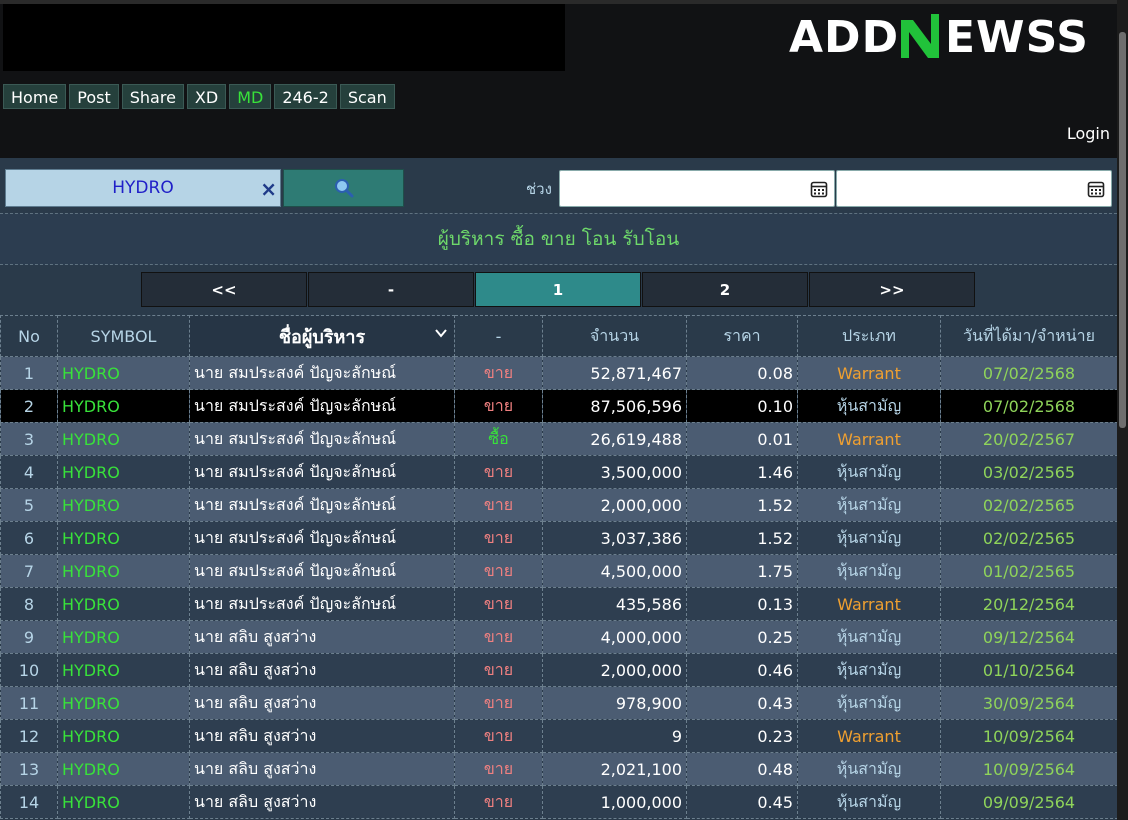 Image resolution: width=1128 pixels, height=820 pixels. I want to click on col-header-executive-name-label: ชื่อผู้บริหาร, so click(322, 337).